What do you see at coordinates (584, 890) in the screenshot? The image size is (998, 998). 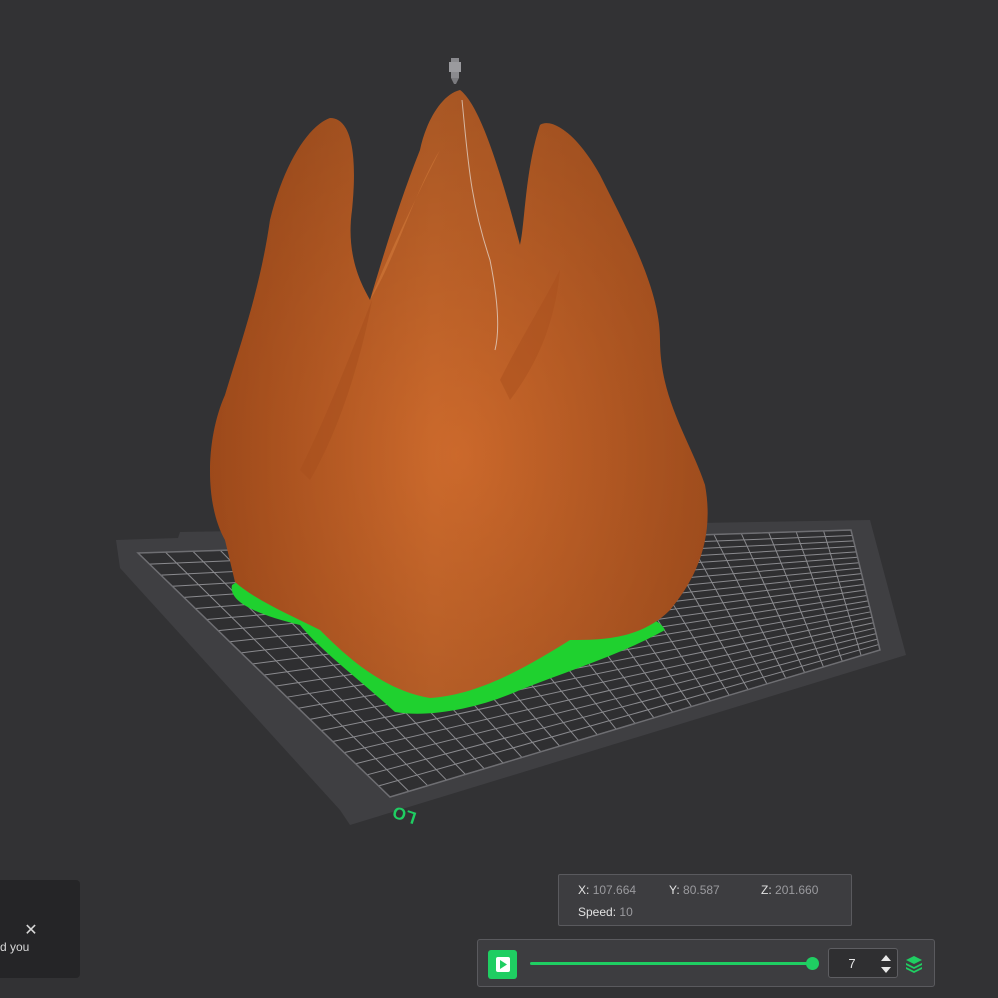 I see `x-label: X:` at bounding box center [584, 890].